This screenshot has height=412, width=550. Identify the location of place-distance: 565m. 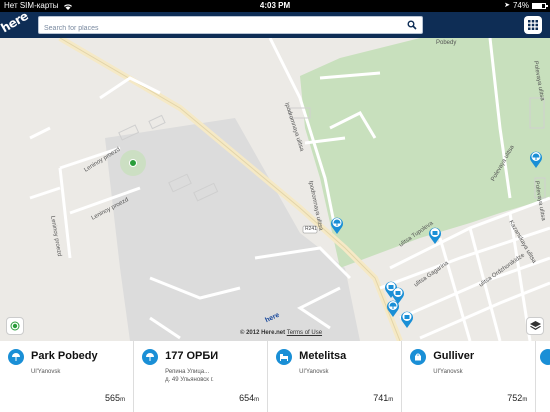
(115, 398).